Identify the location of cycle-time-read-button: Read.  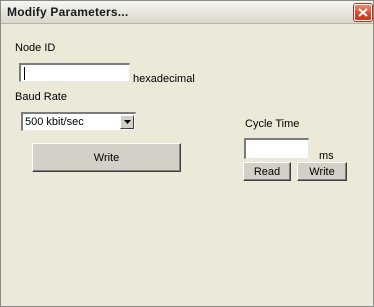
(267, 171).